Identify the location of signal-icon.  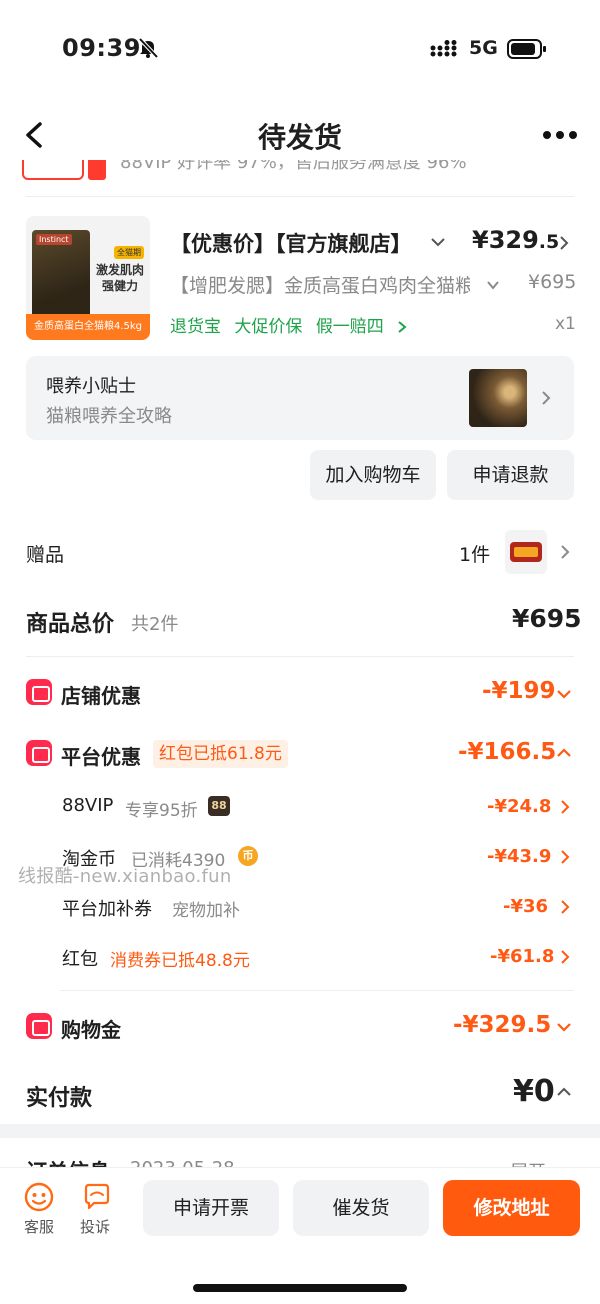
(443, 48).